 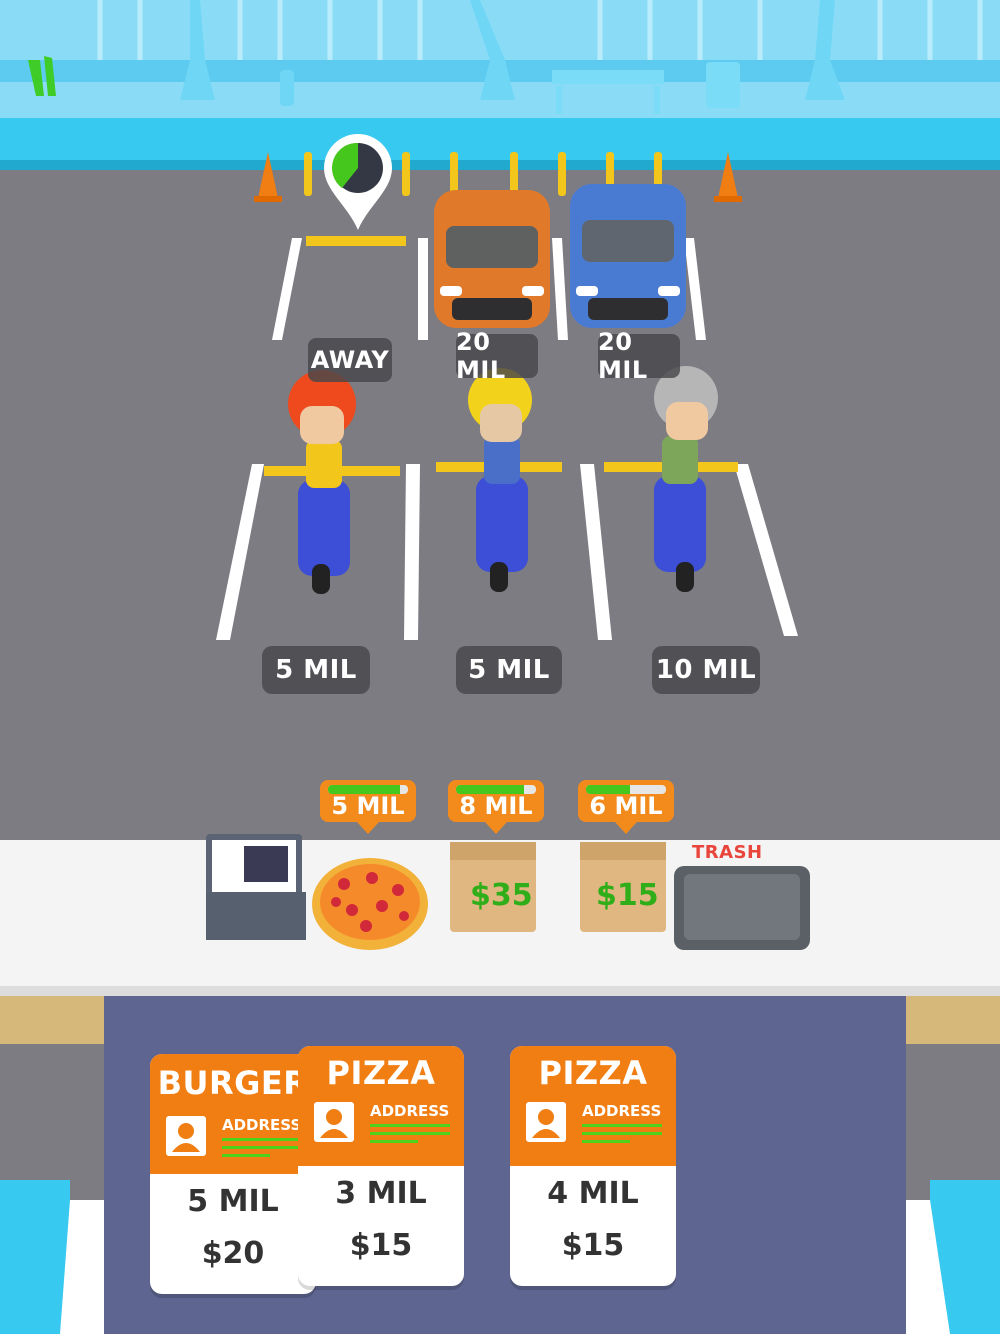 What do you see at coordinates (706, 670) in the screenshot?
I see `bike-spot-label-3: 10 MIL` at bounding box center [706, 670].